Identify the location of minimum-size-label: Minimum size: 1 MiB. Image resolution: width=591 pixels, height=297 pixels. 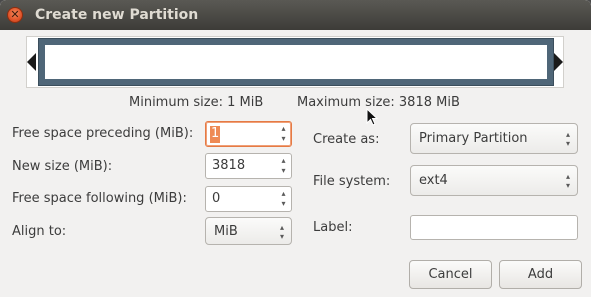
(196, 102).